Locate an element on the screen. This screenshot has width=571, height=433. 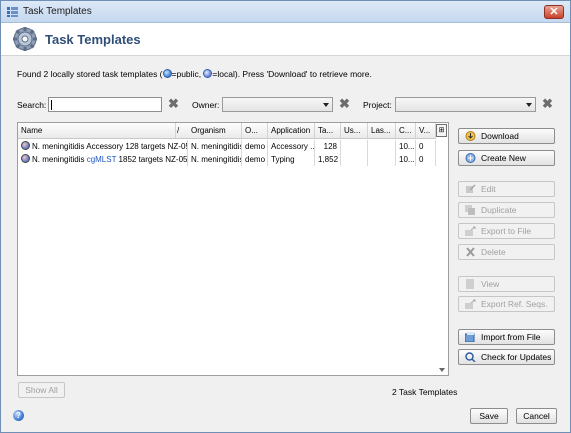
create-icon is located at coordinates (470, 158).